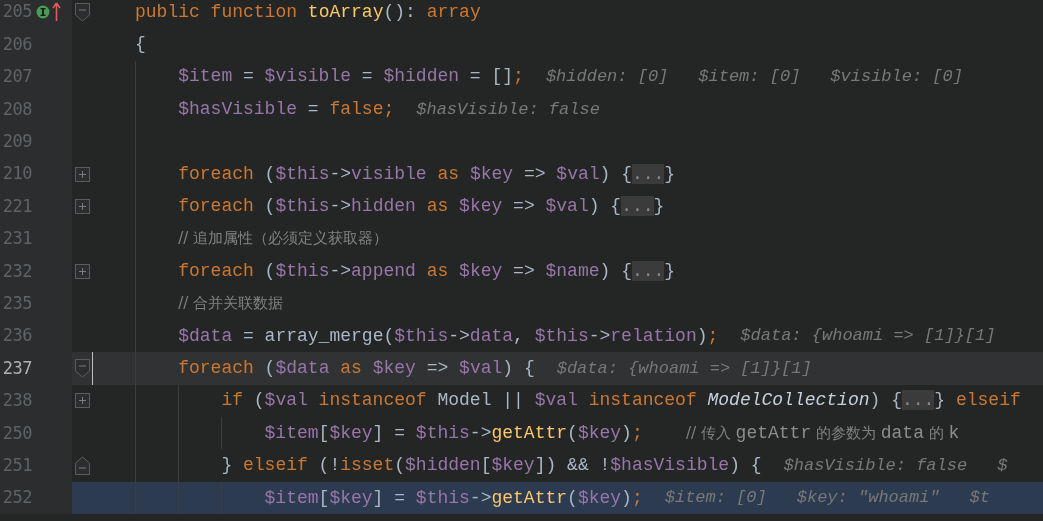 This screenshot has width=1043, height=521. I want to click on code-line: // 合并关联数据, so click(231, 304).